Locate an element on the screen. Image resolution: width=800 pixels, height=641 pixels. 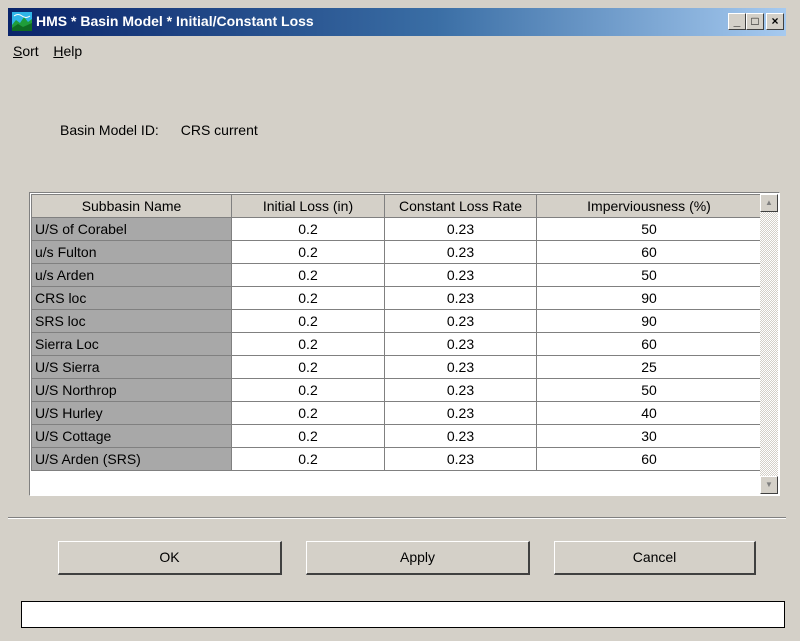
arrow-down-icon: ▼ is located at coordinates (769, 484).